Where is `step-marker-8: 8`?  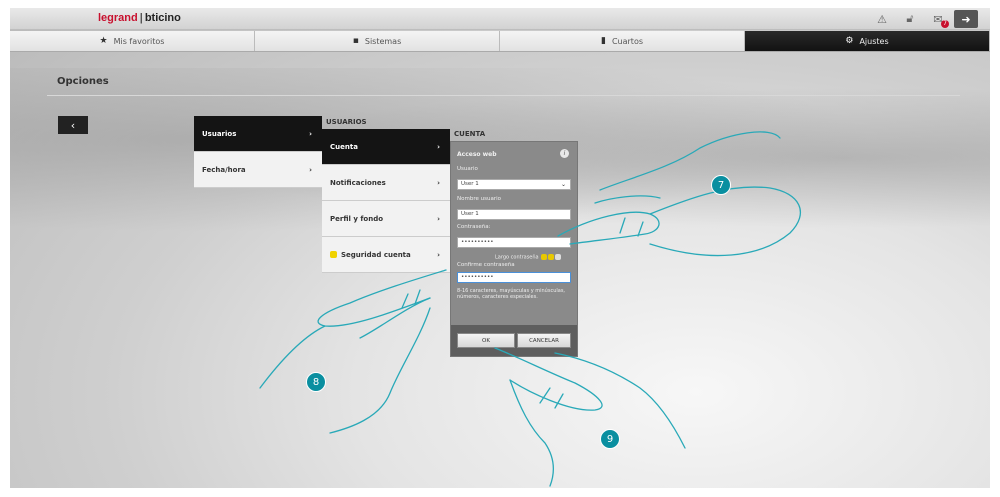
step-marker-8: 8 is located at coordinates (316, 382).